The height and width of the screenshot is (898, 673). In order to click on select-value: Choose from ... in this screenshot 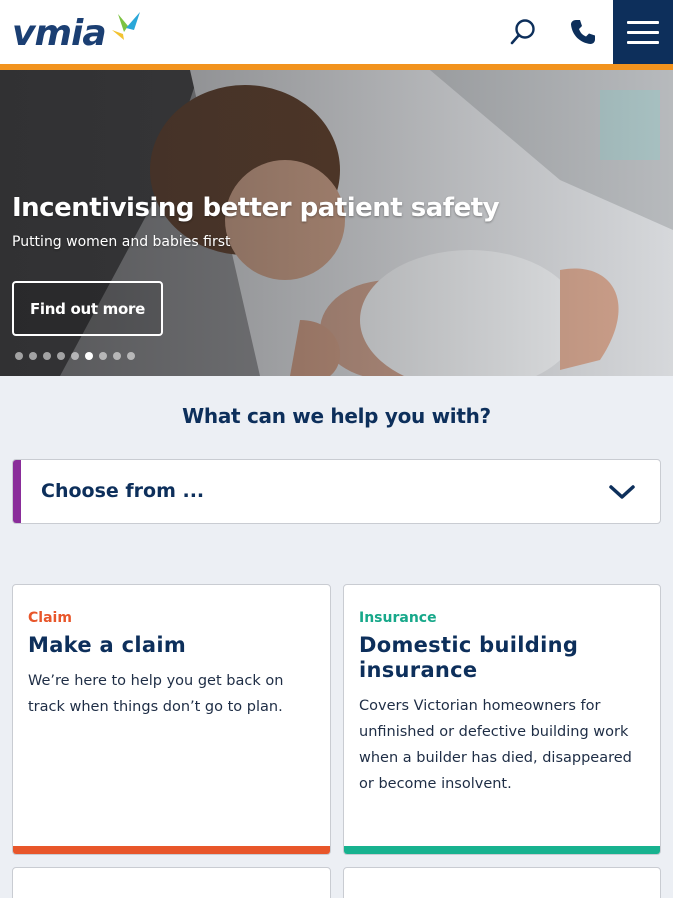, I will do `click(123, 491)`.